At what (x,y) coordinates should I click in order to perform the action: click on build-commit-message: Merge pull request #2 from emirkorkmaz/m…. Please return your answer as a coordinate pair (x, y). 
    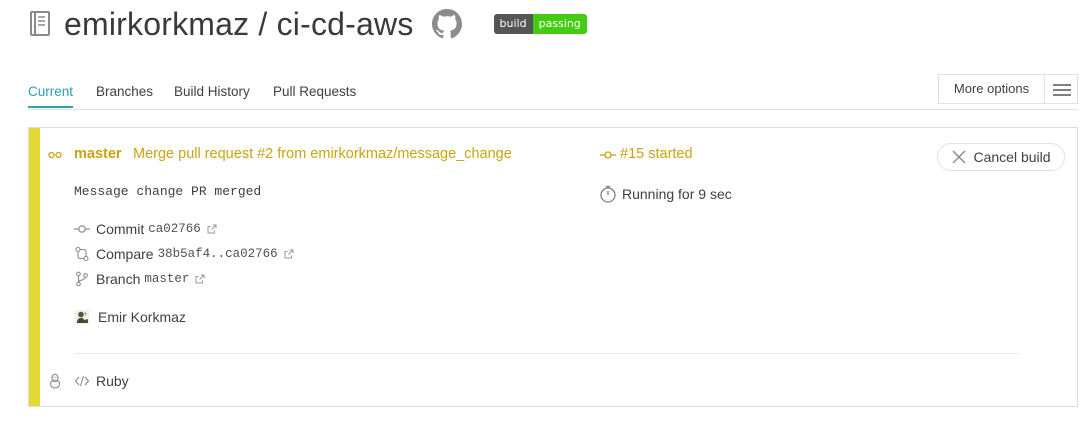
    Looking at the image, I should click on (322, 154).